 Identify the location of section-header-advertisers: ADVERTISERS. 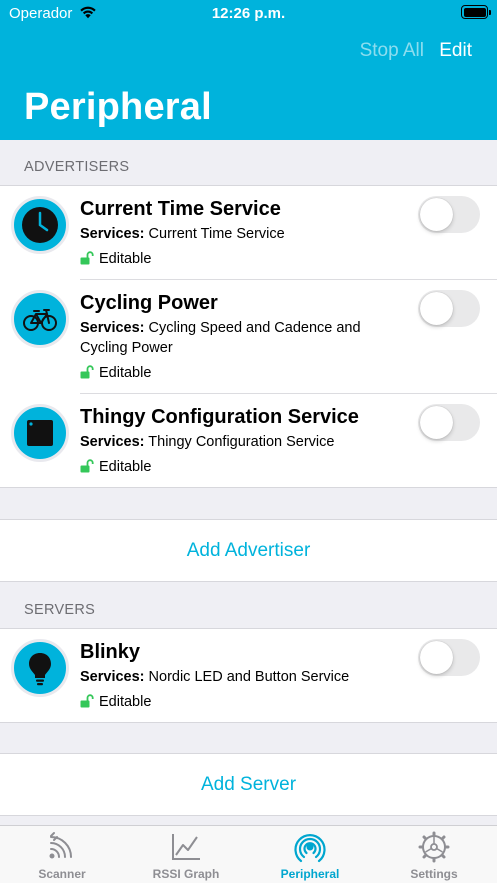
(77, 167).